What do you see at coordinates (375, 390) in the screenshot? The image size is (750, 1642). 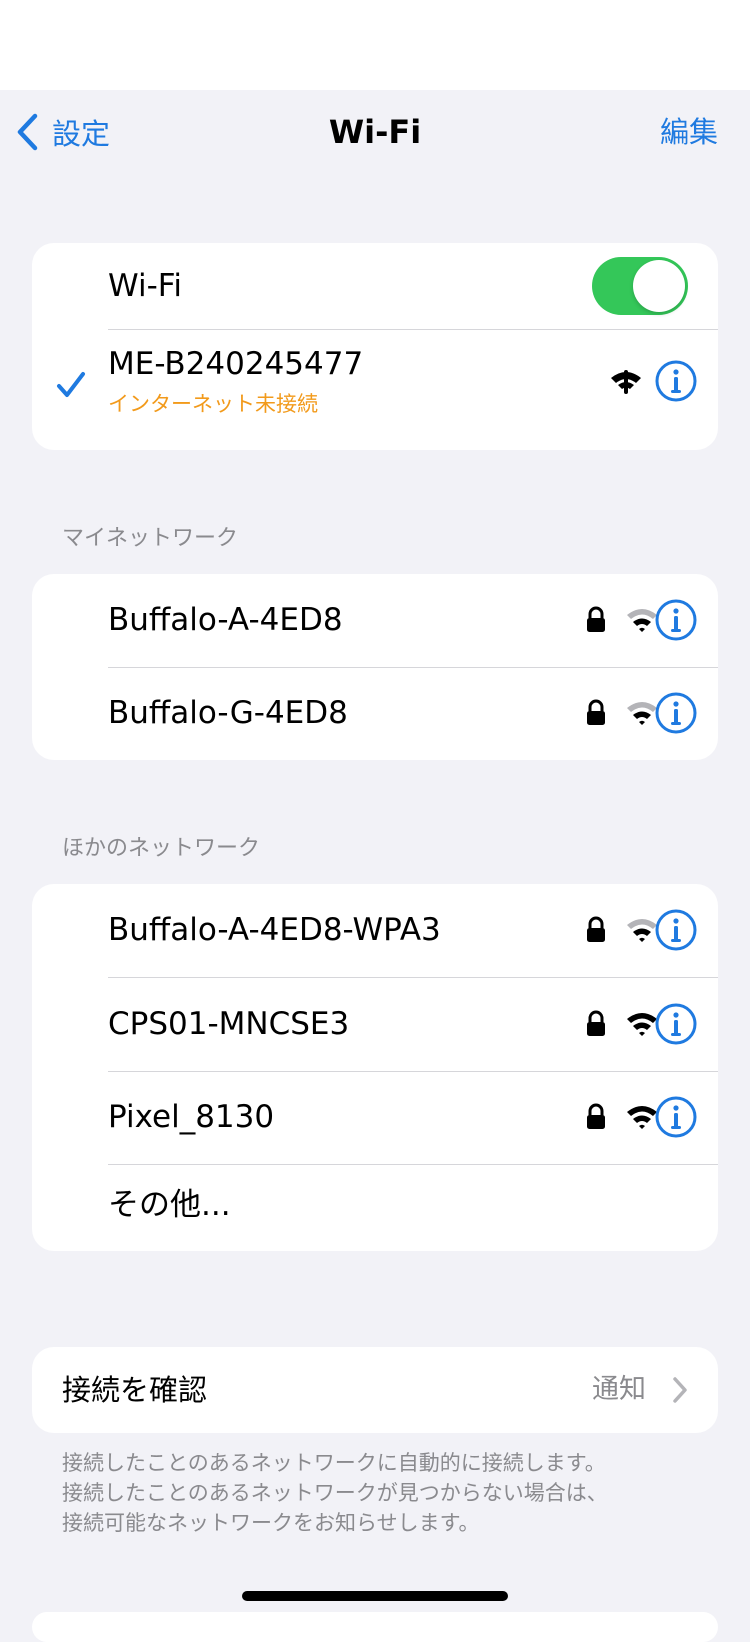 I see `connected-network-row: ME-B240245477 インターネット未接続` at bounding box center [375, 390].